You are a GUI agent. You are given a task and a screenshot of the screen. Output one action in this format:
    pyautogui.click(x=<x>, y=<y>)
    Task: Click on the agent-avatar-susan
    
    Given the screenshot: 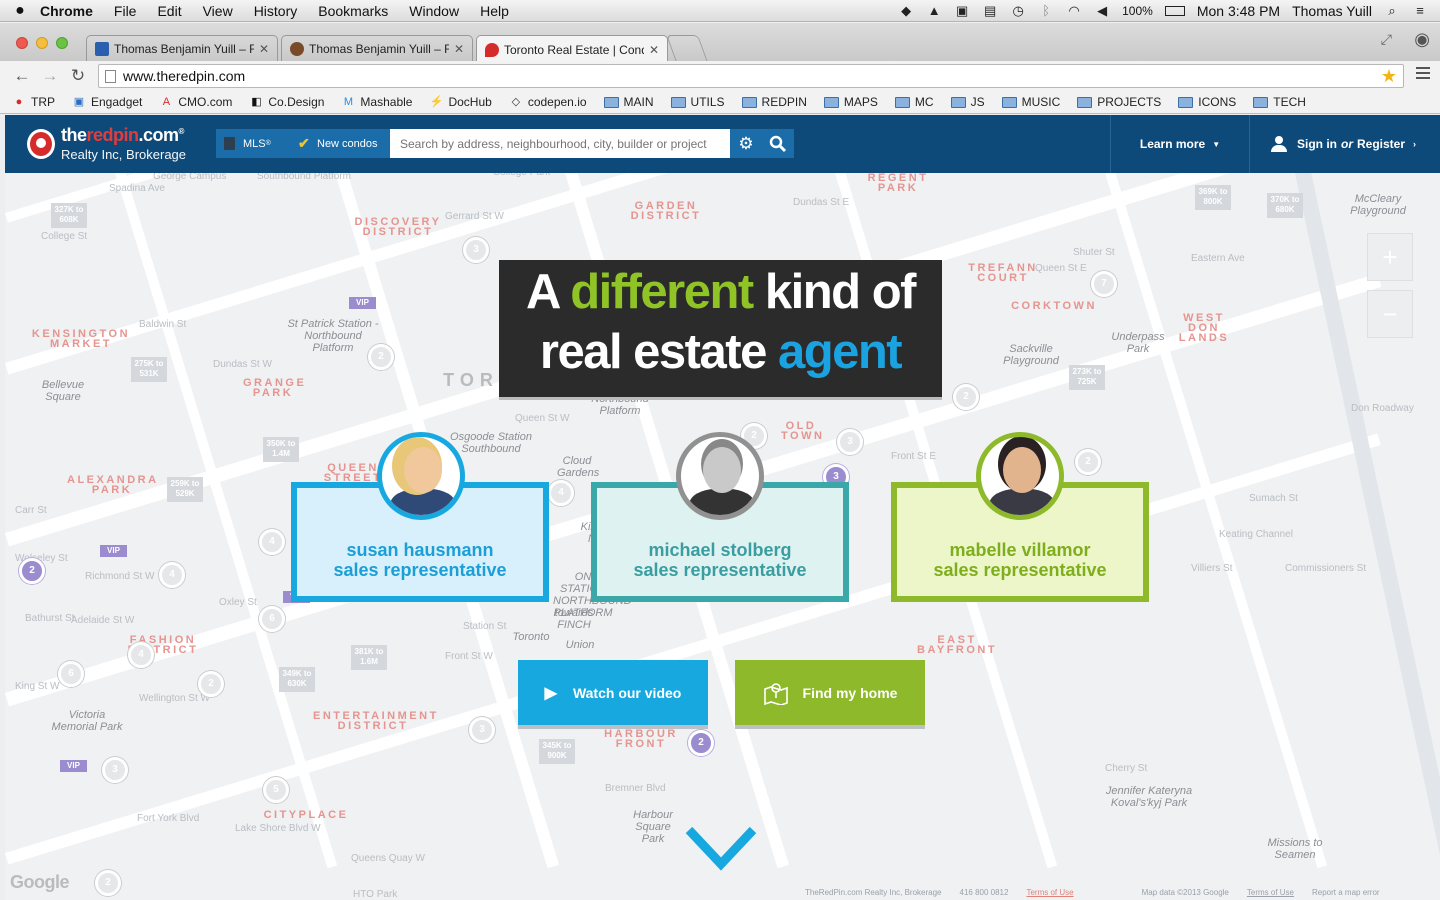 What is the action you would take?
    pyautogui.click(x=421, y=476)
    